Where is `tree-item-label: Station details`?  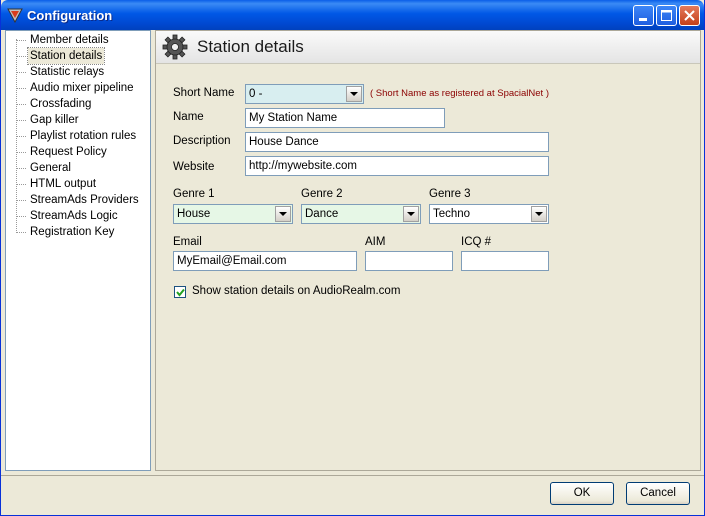 tree-item-label: Station details is located at coordinates (66, 56).